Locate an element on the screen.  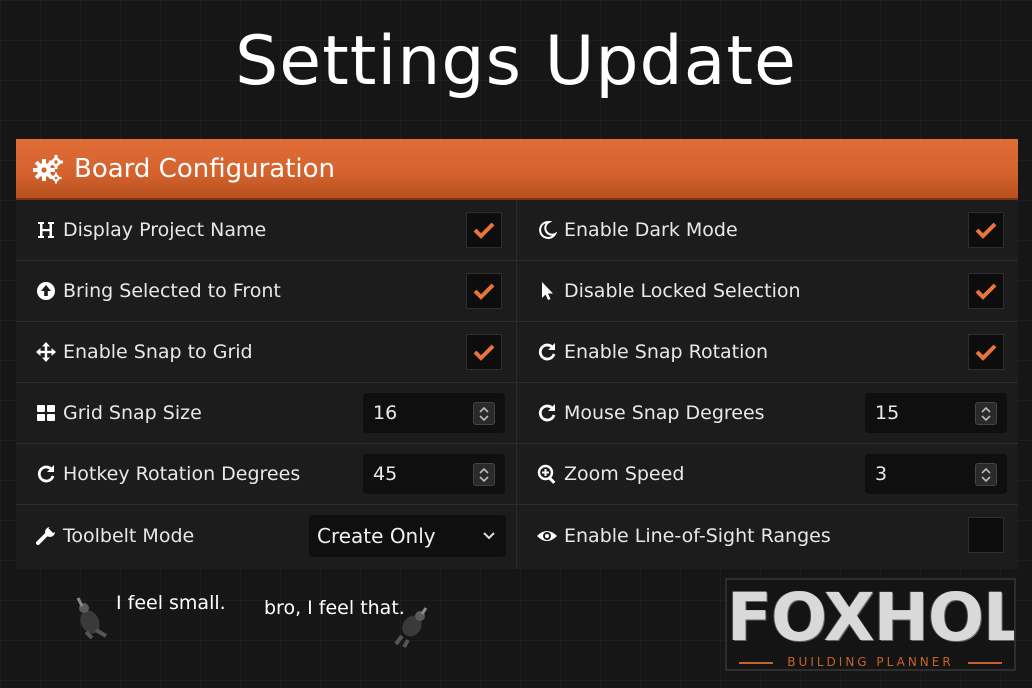
input-value: 16 is located at coordinates (385, 413).